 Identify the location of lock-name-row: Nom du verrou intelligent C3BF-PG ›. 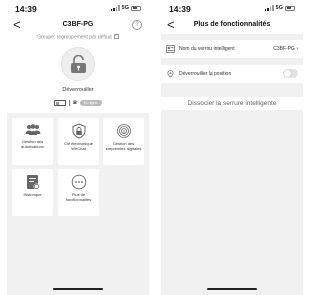
(232, 49).